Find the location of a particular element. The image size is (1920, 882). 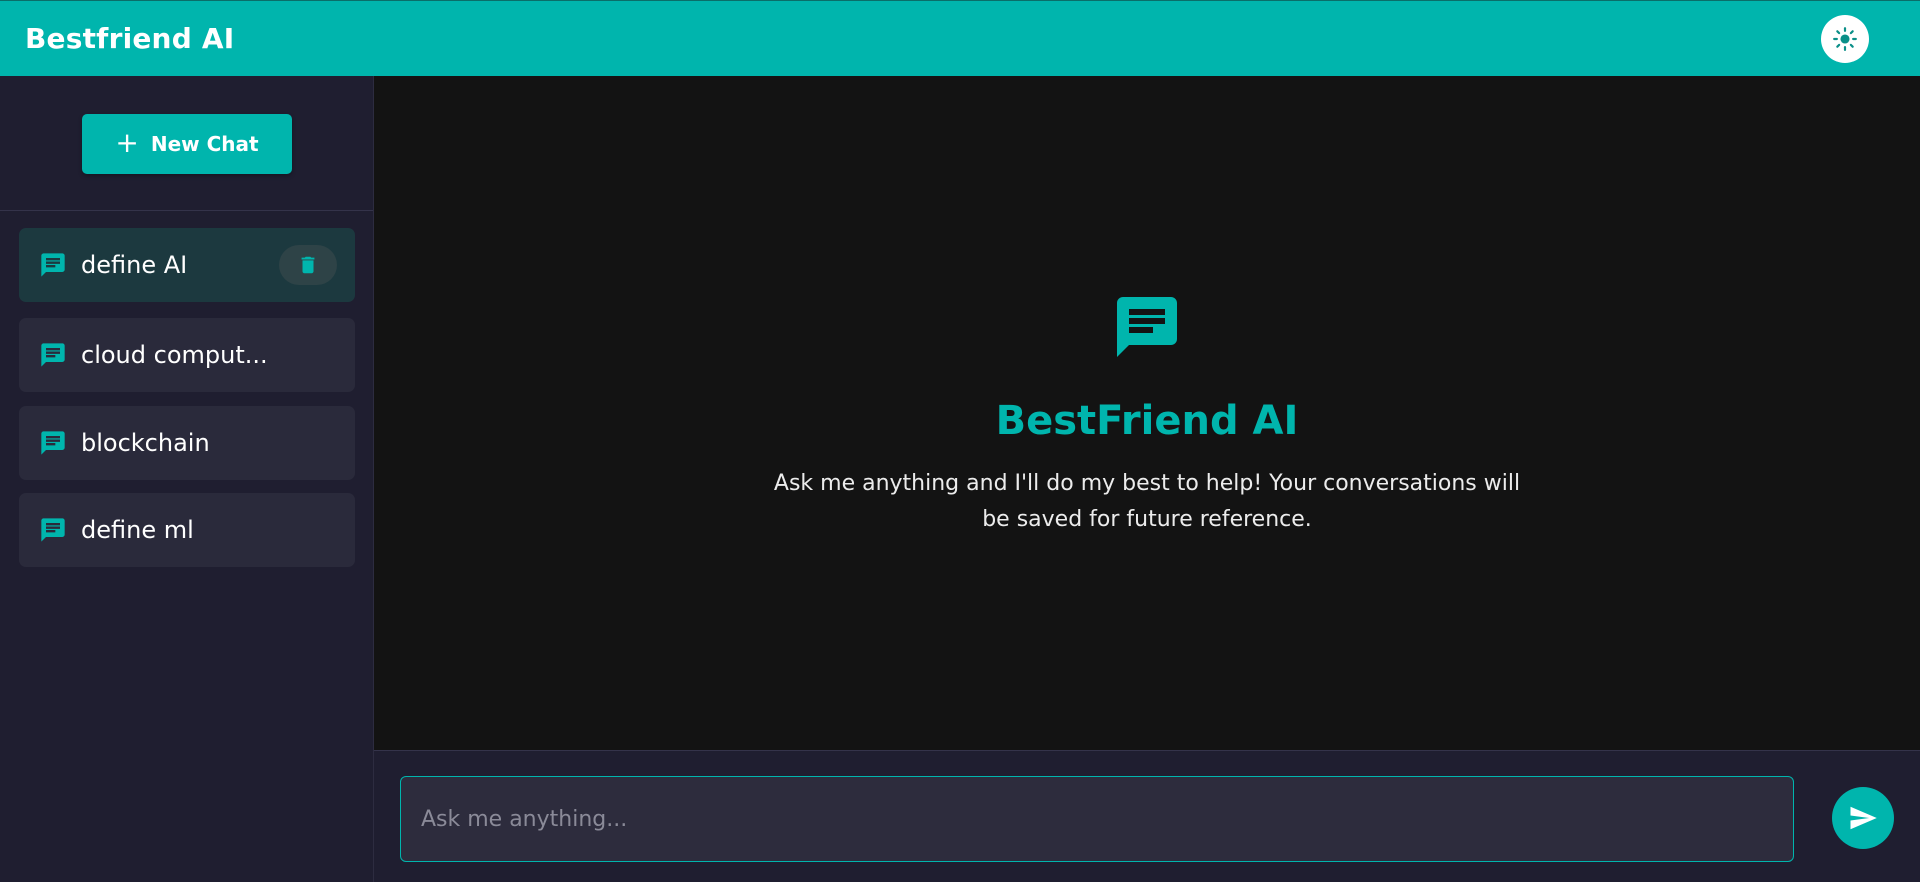

sun-icon is located at coordinates (1845, 39).